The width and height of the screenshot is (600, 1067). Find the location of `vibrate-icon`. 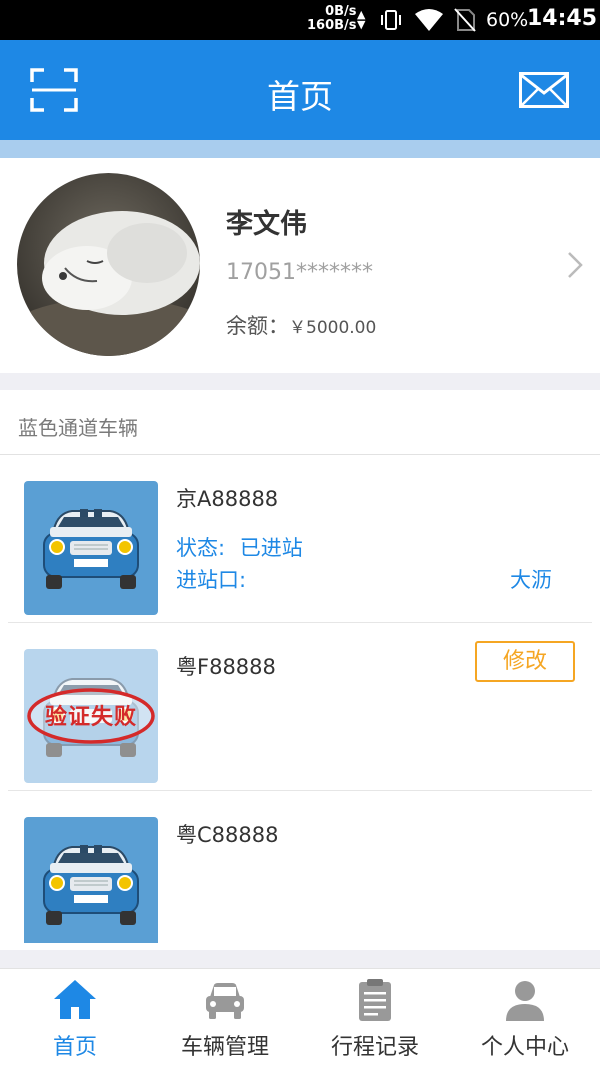

vibrate-icon is located at coordinates (391, 20).